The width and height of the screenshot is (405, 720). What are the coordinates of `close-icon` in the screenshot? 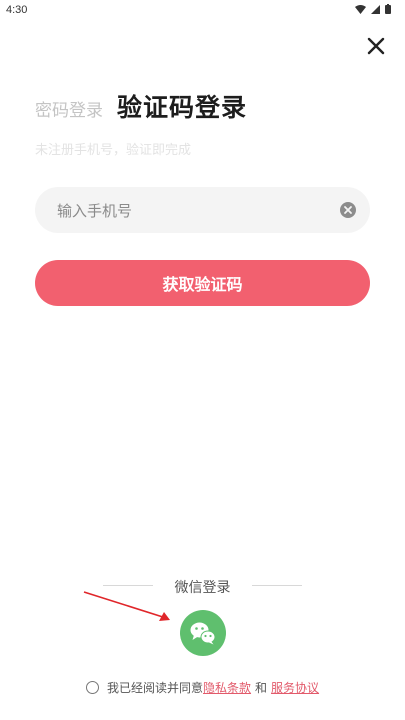 It's located at (376, 46).